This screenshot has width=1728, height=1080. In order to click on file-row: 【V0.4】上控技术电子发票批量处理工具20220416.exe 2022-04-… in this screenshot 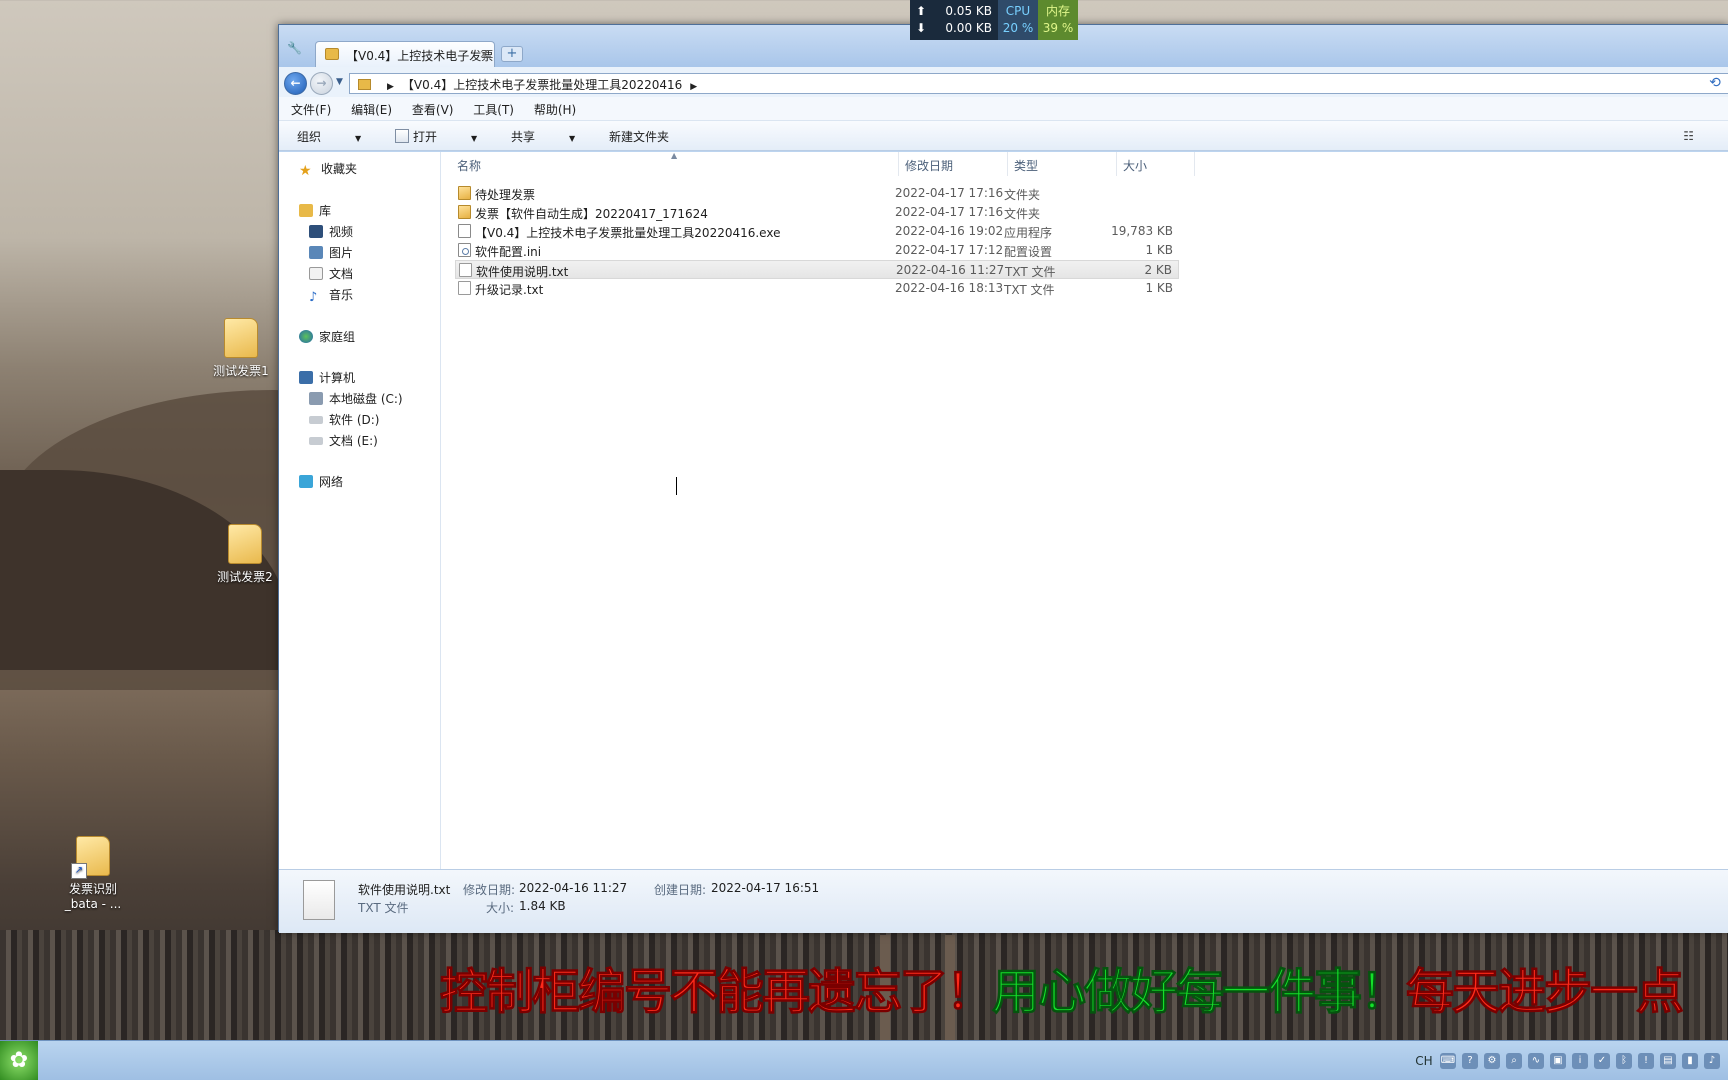, I will do `click(817, 231)`.